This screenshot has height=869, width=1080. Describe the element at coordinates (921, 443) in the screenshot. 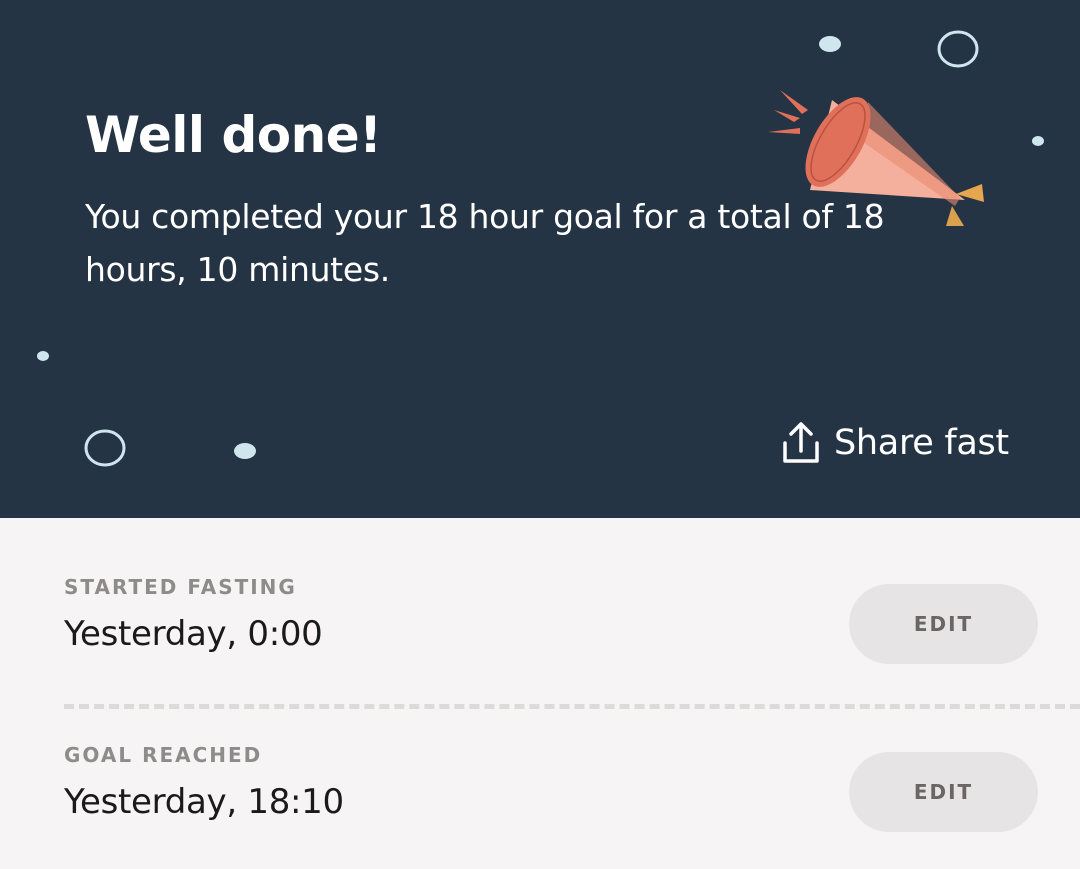

I see `share-fast-label: Share fast` at that location.